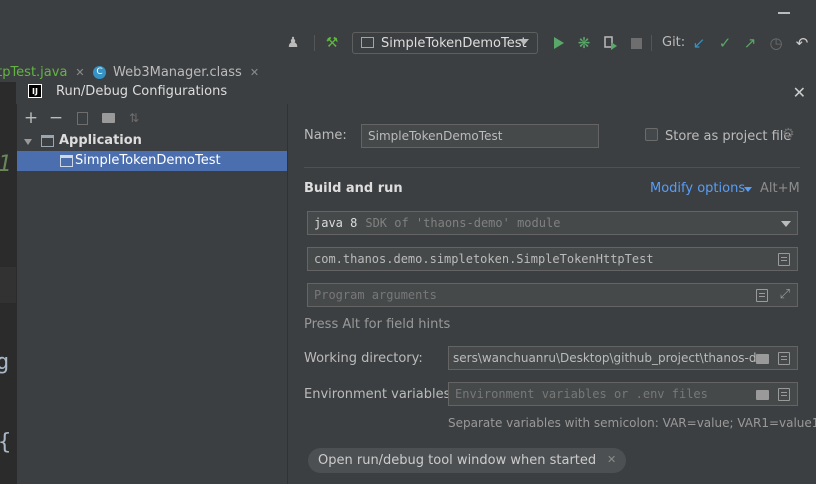  Describe the element at coordinates (697, 188) in the screenshot. I see `modify-options-link: Modify options` at that location.